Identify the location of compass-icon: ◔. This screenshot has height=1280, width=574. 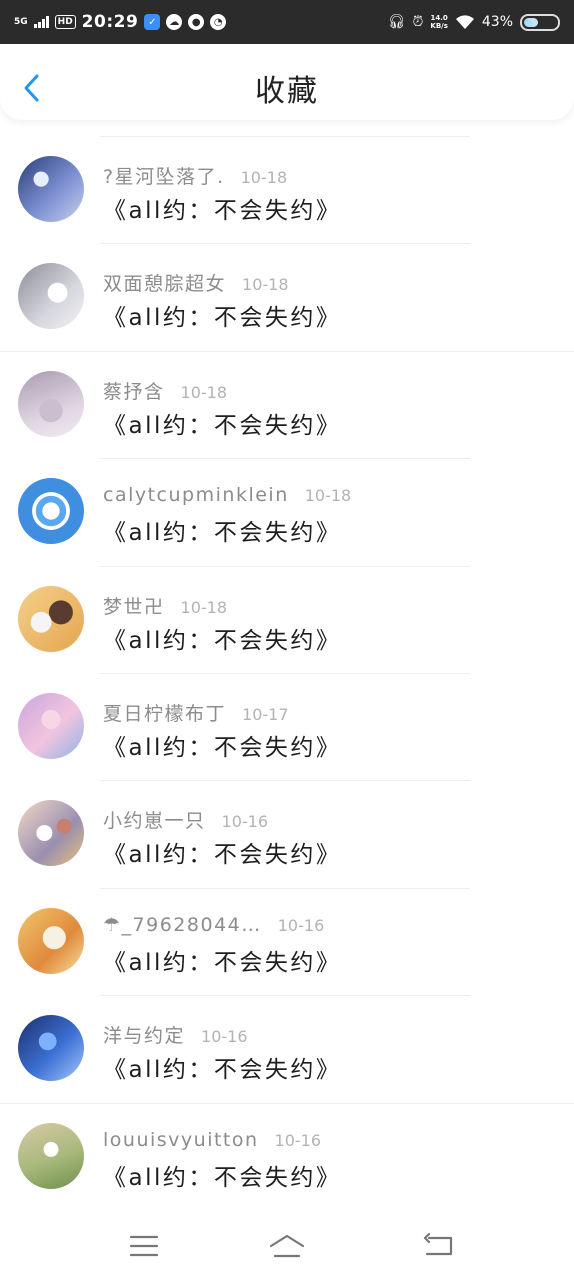
(218, 22).